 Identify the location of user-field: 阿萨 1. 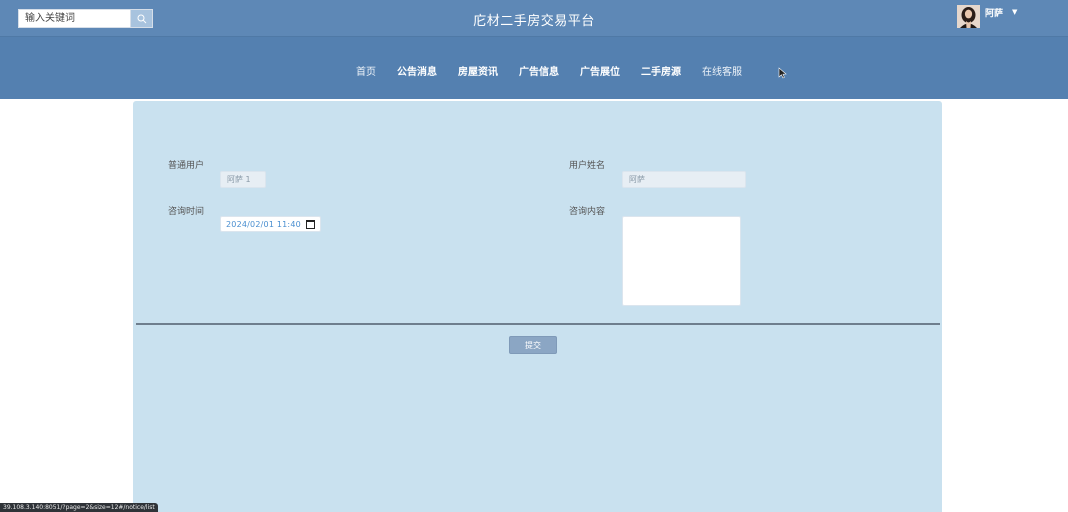
(243, 179).